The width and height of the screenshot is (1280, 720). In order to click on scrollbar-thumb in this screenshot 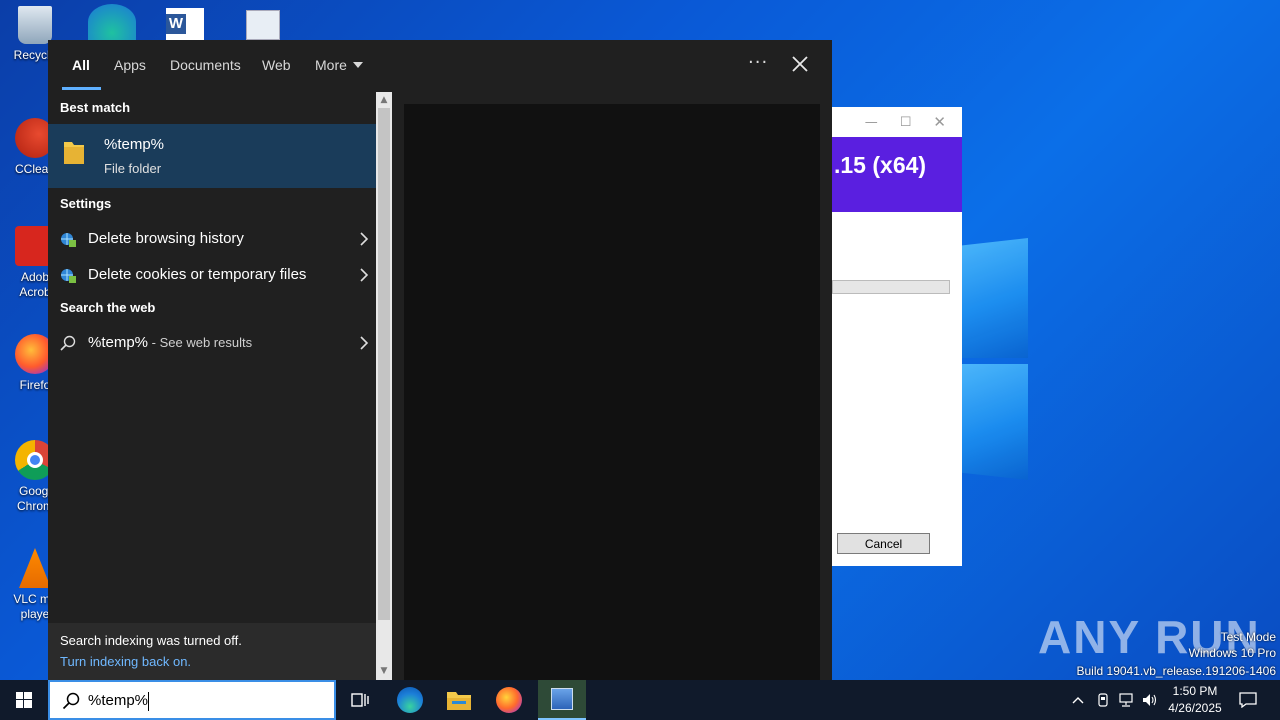, I will do `click(384, 364)`.